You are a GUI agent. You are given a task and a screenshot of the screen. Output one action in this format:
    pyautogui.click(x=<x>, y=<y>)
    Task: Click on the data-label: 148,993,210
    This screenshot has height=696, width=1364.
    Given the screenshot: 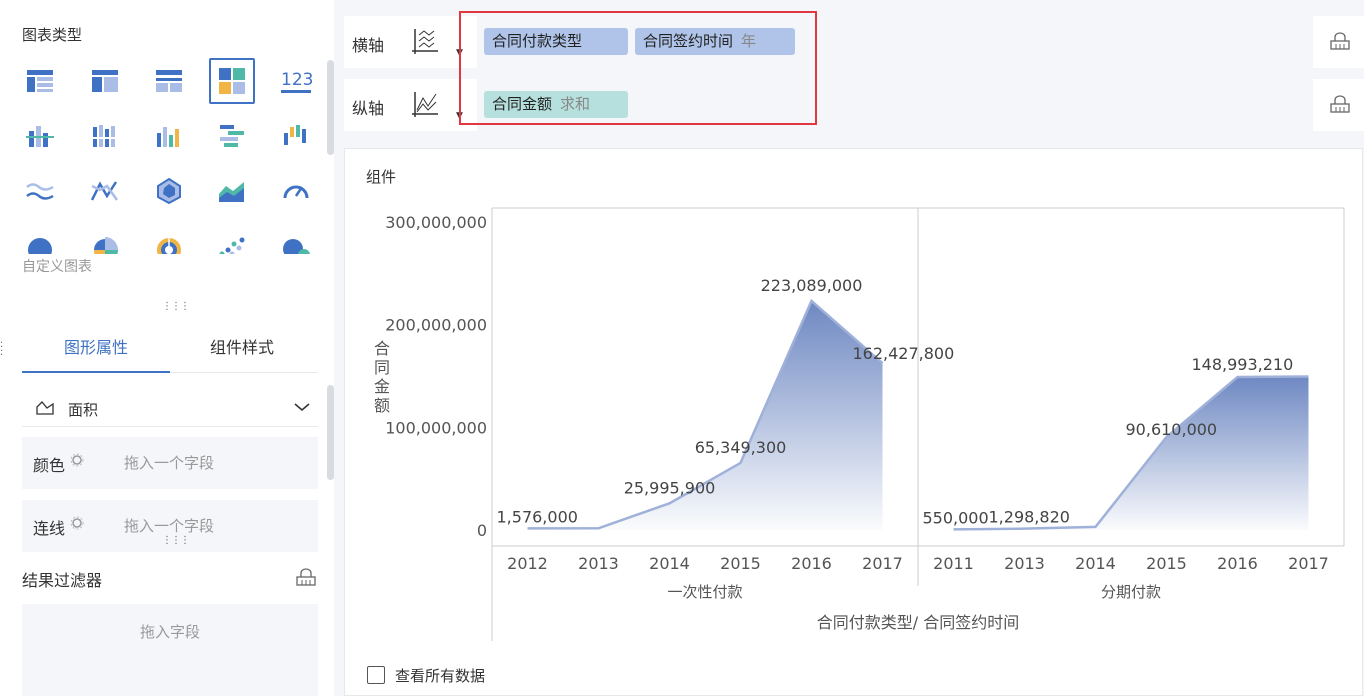 What is the action you would take?
    pyautogui.click(x=1243, y=364)
    